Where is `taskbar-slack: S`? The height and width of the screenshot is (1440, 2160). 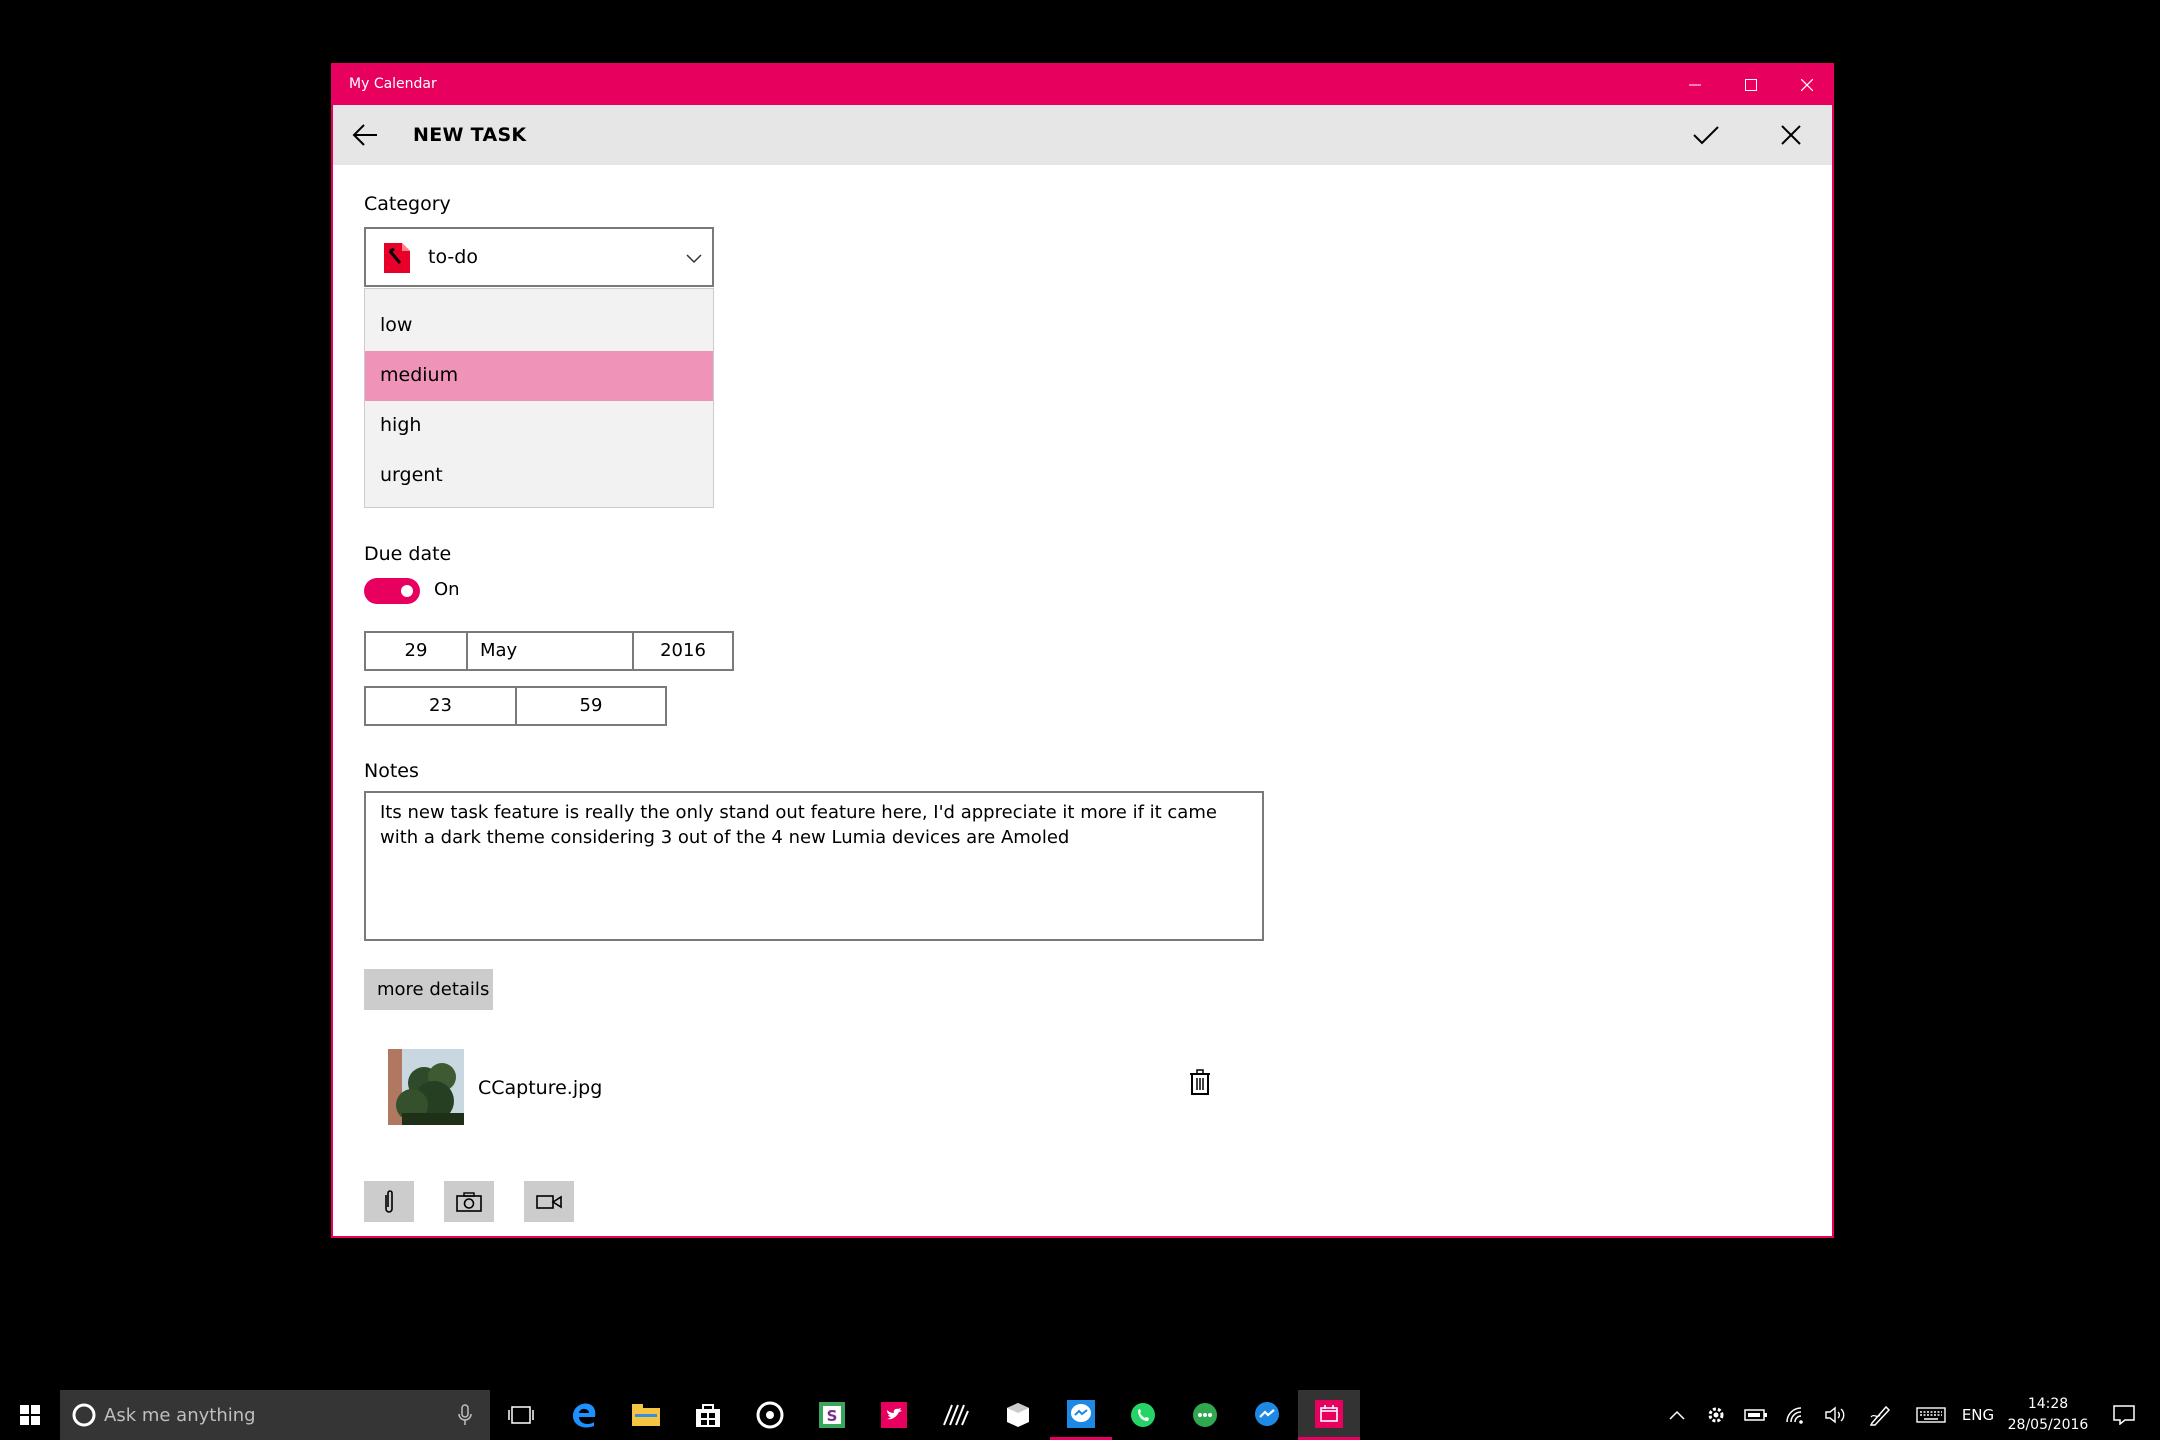 taskbar-slack: S is located at coordinates (832, 1415).